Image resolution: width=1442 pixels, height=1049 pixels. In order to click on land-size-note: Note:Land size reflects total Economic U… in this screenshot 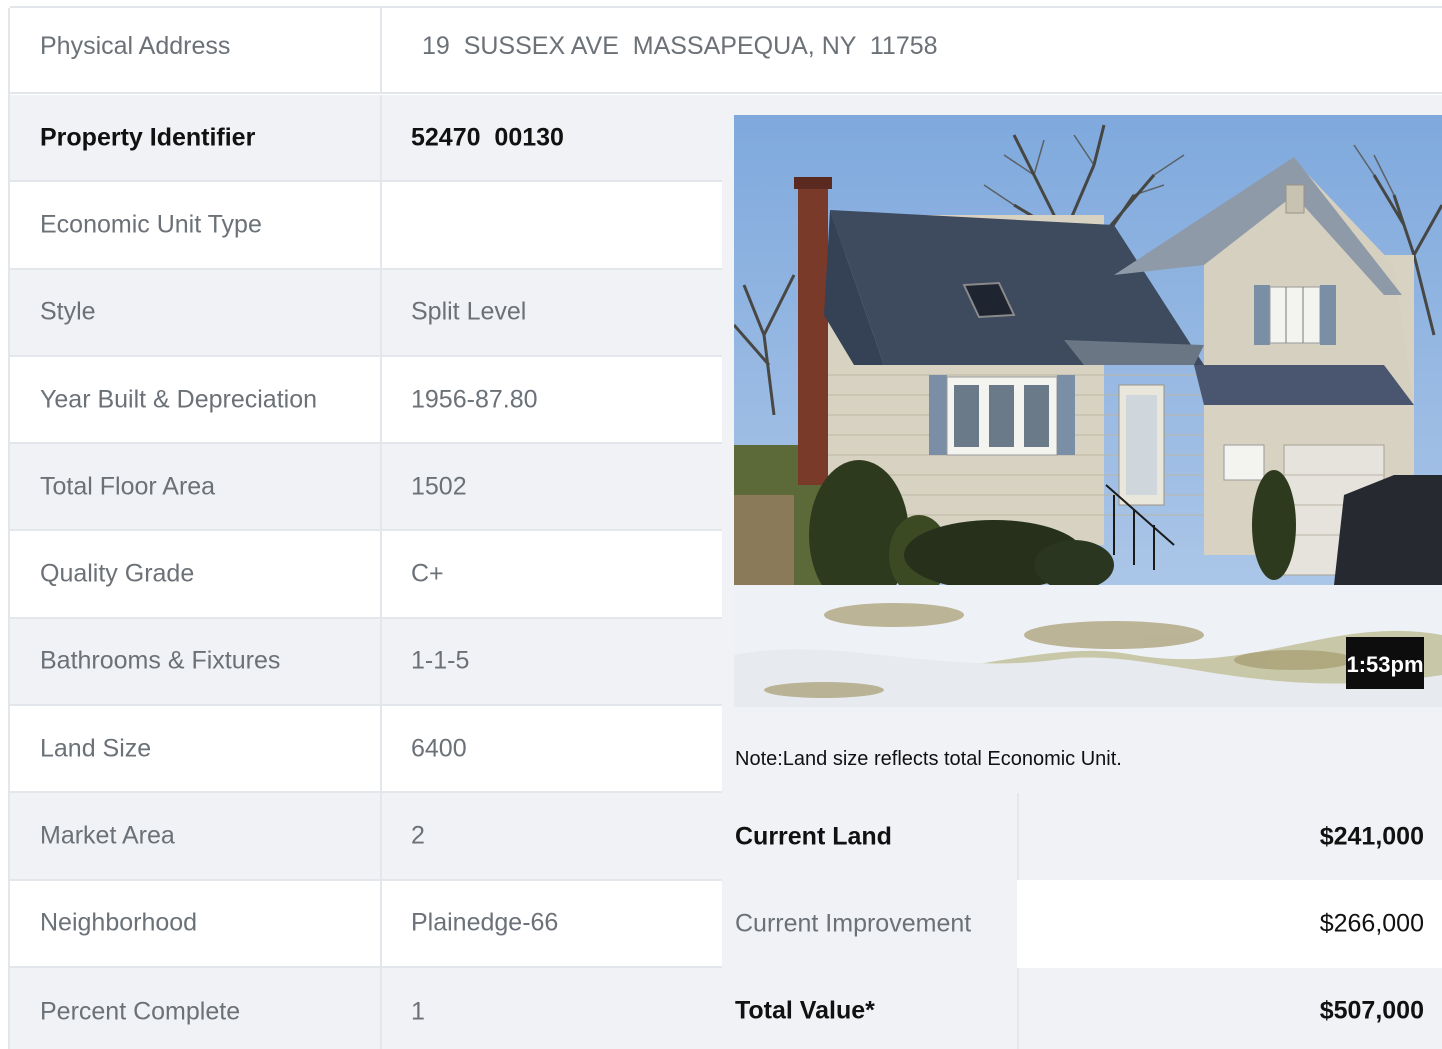, I will do `click(928, 759)`.